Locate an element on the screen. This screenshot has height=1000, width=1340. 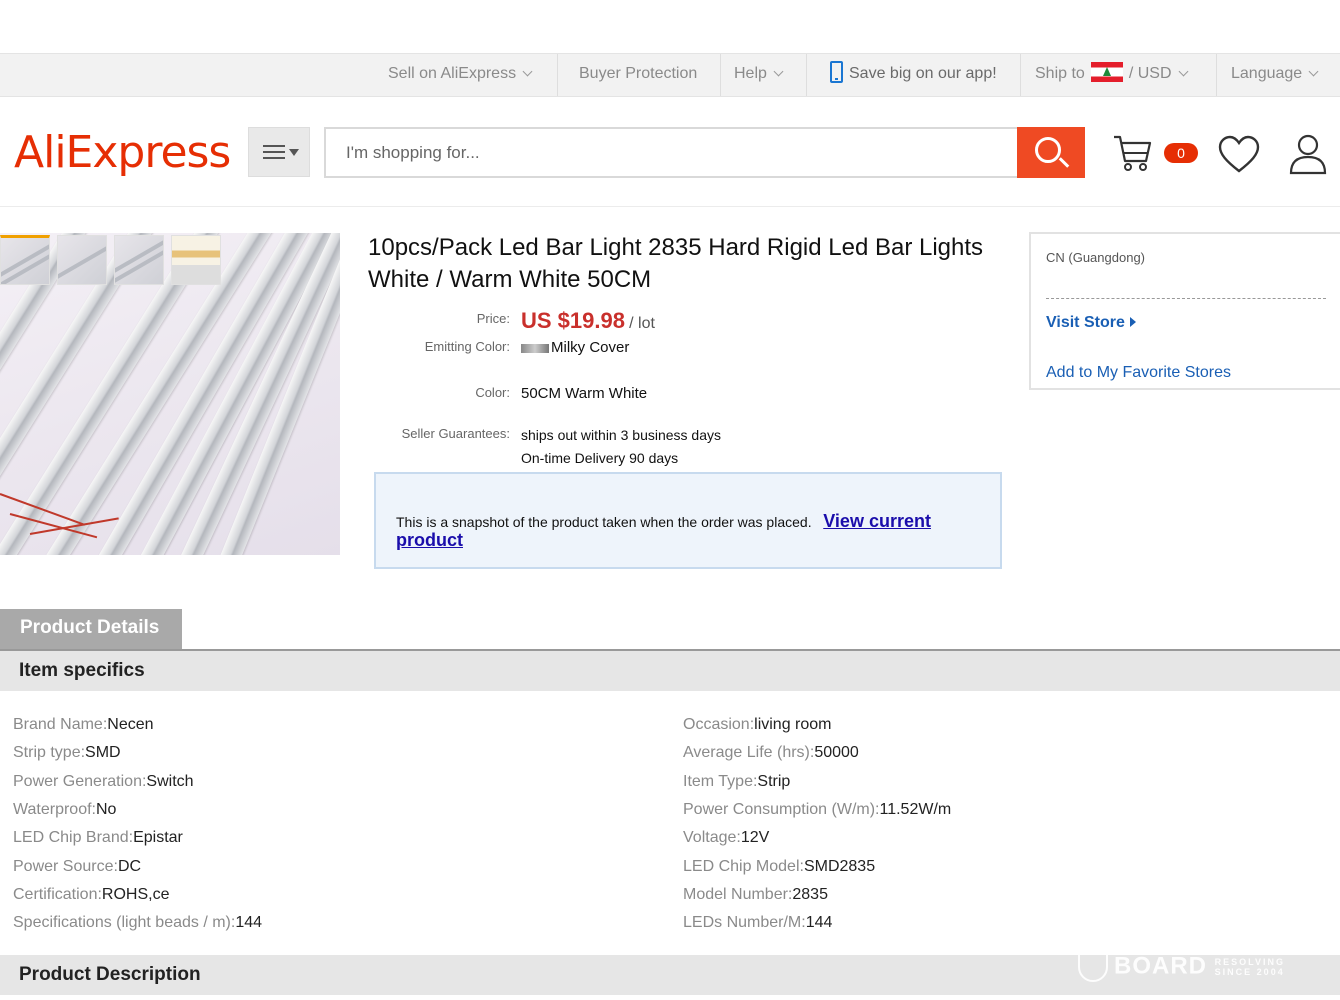
category-menu-button is located at coordinates (279, 152).